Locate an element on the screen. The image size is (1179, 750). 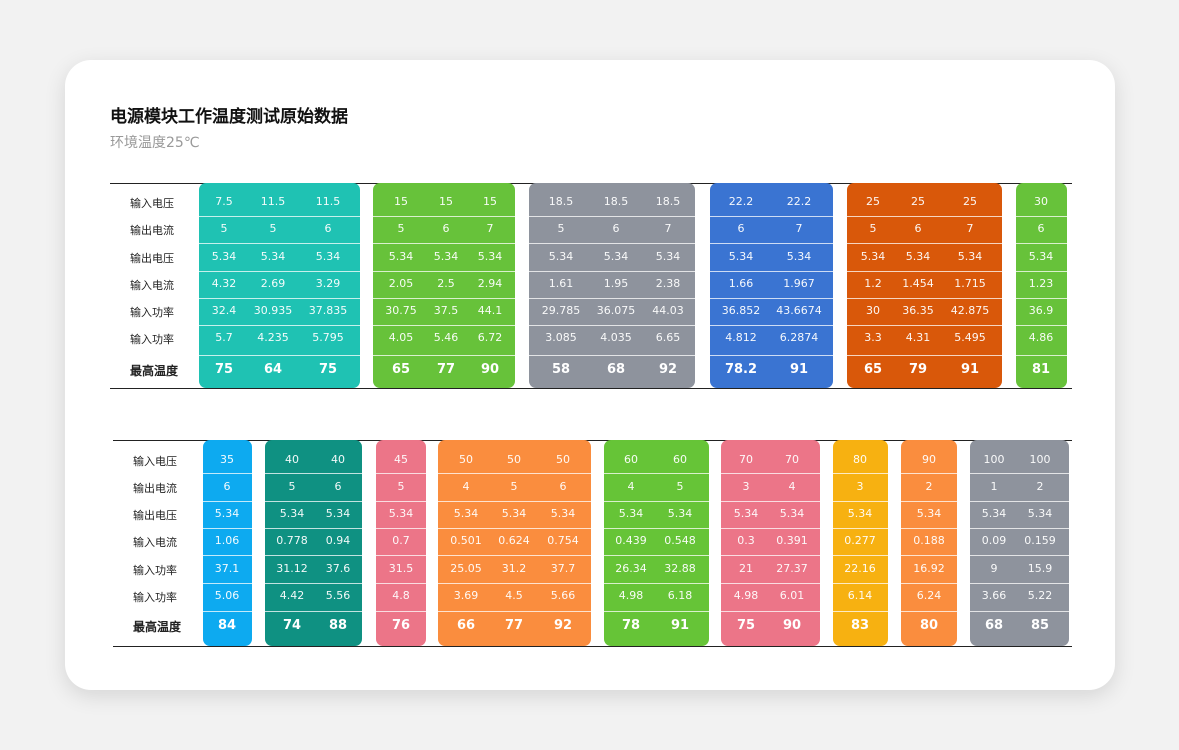
value-cell: 43.6674 is located at coordinates (799, 310).